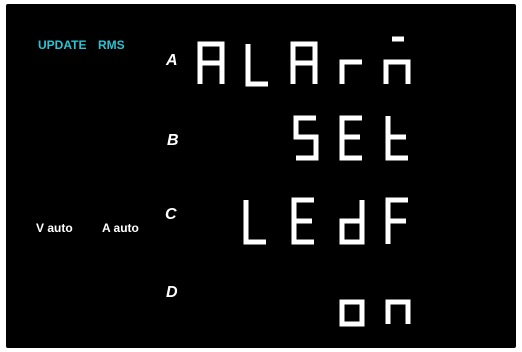 This screenshot has height=352, width=522. What do you see at coordinates (302, 221) in the screenshot?
I see `row-c-char-E` at bounding box center [302, 221].